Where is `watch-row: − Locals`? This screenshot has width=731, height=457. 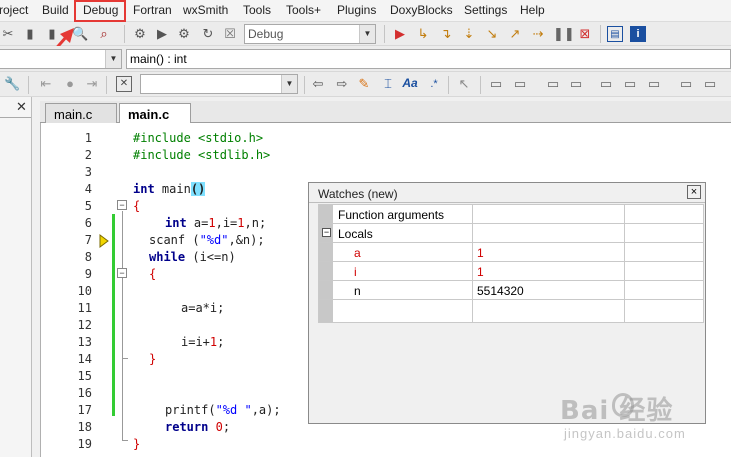
watch-row: − Locals is located at coordinates (511, 233).